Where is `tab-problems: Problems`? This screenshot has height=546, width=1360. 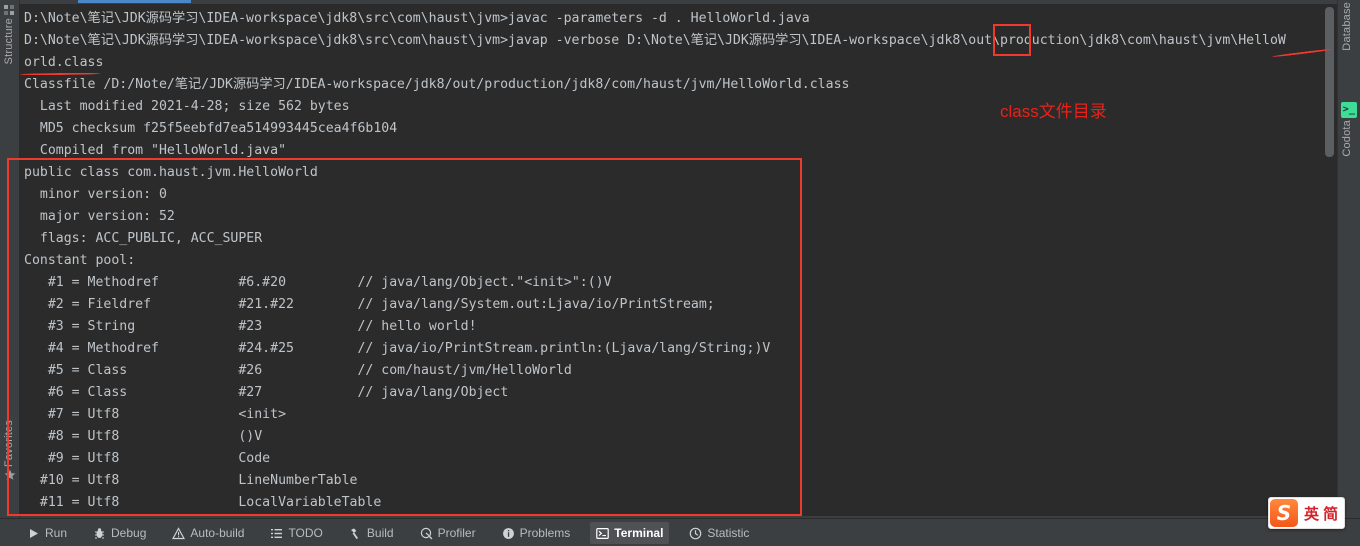
tab-problems: Problems is located at coordinates (536, 533).